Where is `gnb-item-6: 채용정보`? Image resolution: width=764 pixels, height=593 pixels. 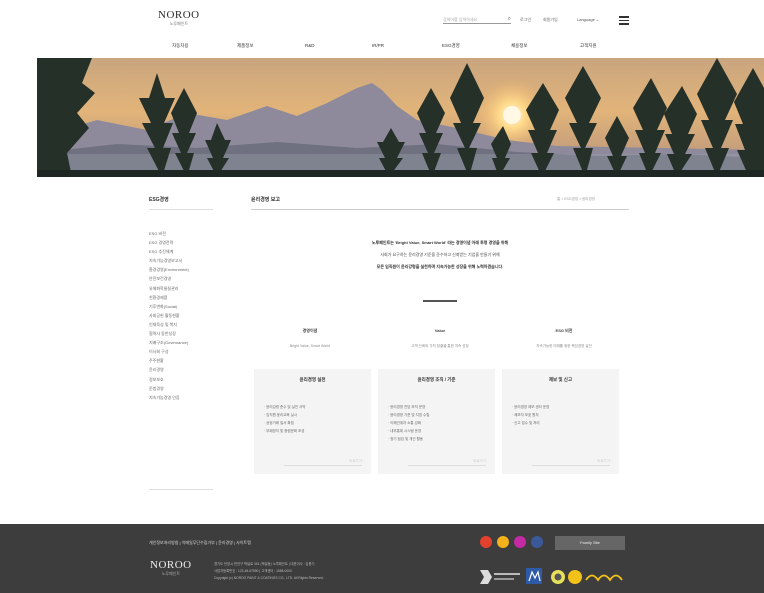 gnb-item-6: 채용정보 is located at coordinates (519, 46).